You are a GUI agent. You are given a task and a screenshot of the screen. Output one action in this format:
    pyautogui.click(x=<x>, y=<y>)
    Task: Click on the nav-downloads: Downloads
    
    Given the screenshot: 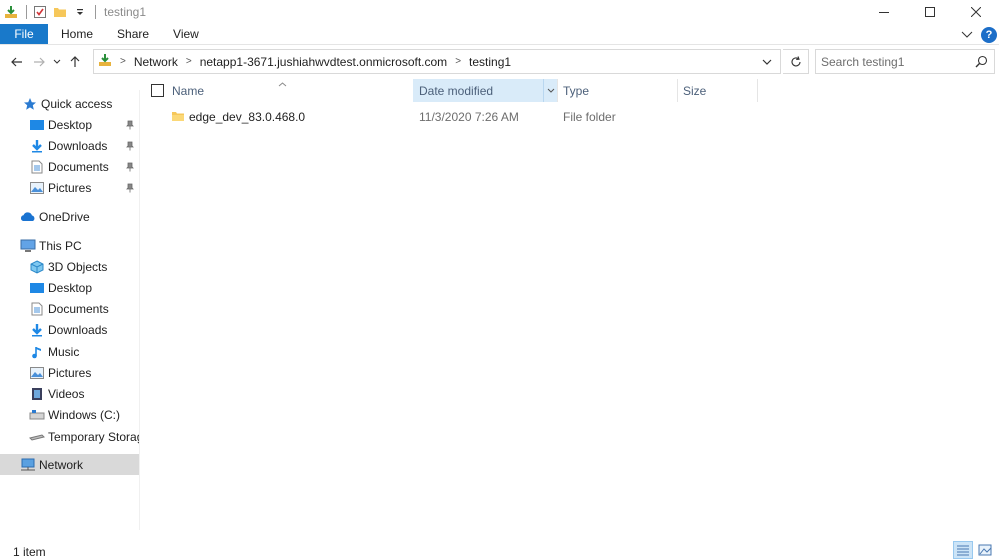 What is the action you would take?
    pyautogui.click(x=69, y=329)
    